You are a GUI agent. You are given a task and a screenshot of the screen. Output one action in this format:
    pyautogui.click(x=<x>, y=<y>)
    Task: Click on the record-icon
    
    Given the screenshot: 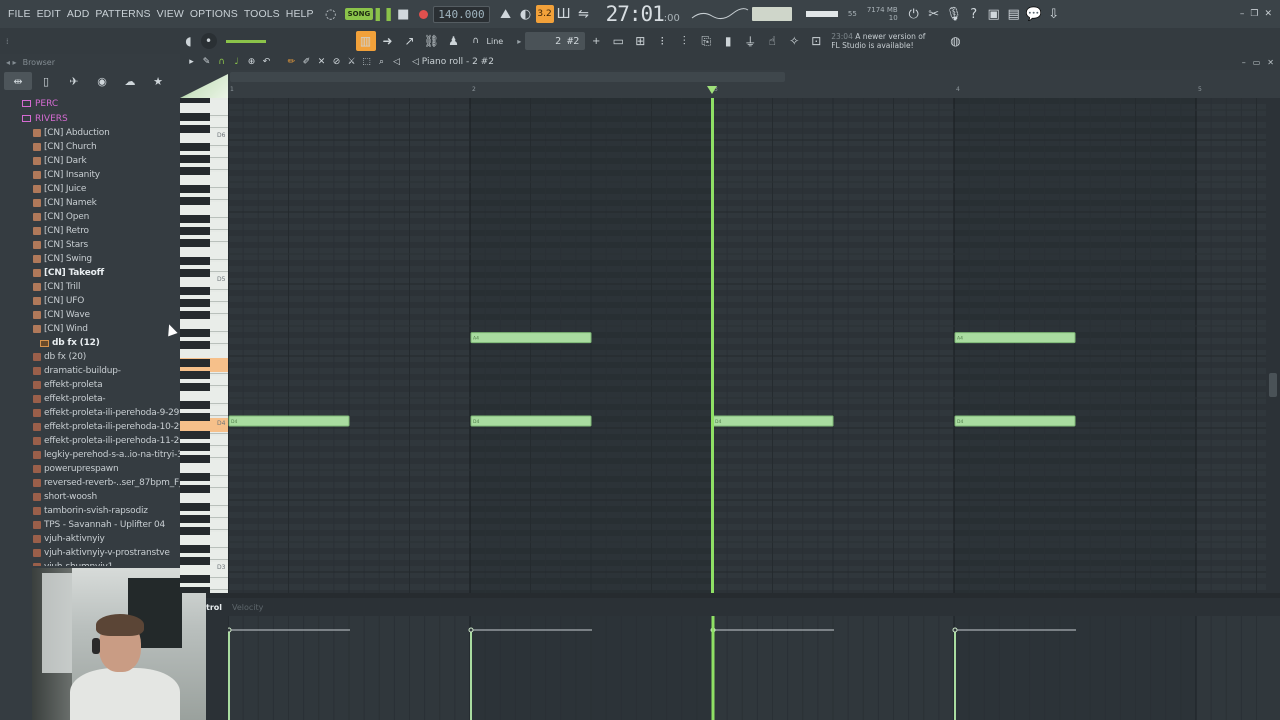 What is the action you would take?
    pyautogui.click(x=423, y=14)
    